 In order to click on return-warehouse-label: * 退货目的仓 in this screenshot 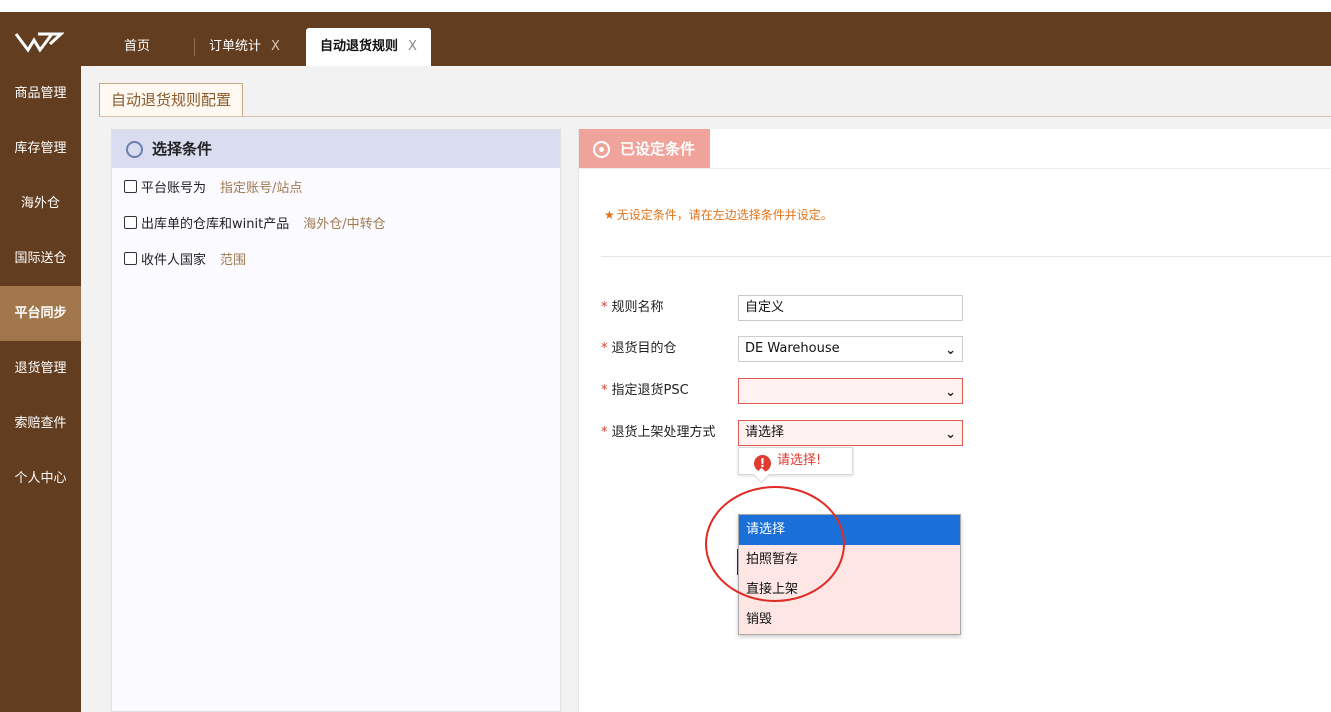, I will do `click(639, 349)`.